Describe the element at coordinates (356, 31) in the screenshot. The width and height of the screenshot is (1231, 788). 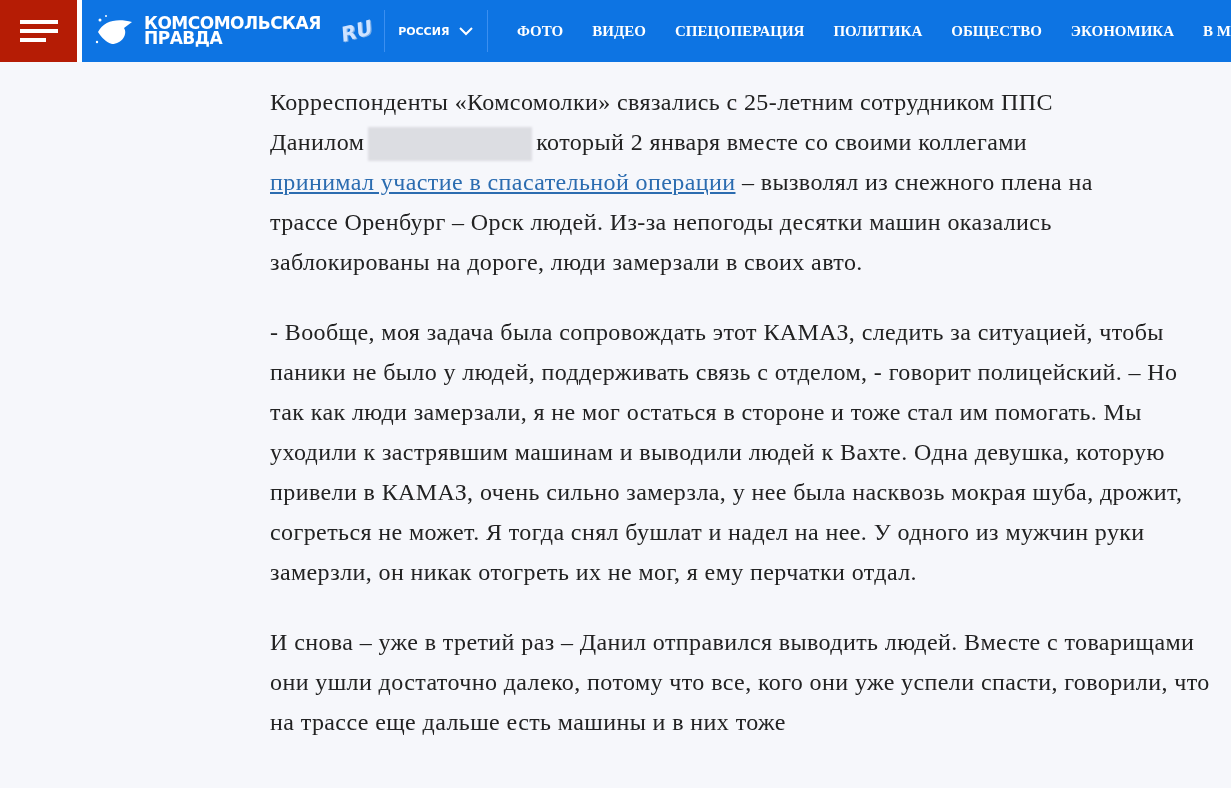
I see `domain-label: RU` at that location.